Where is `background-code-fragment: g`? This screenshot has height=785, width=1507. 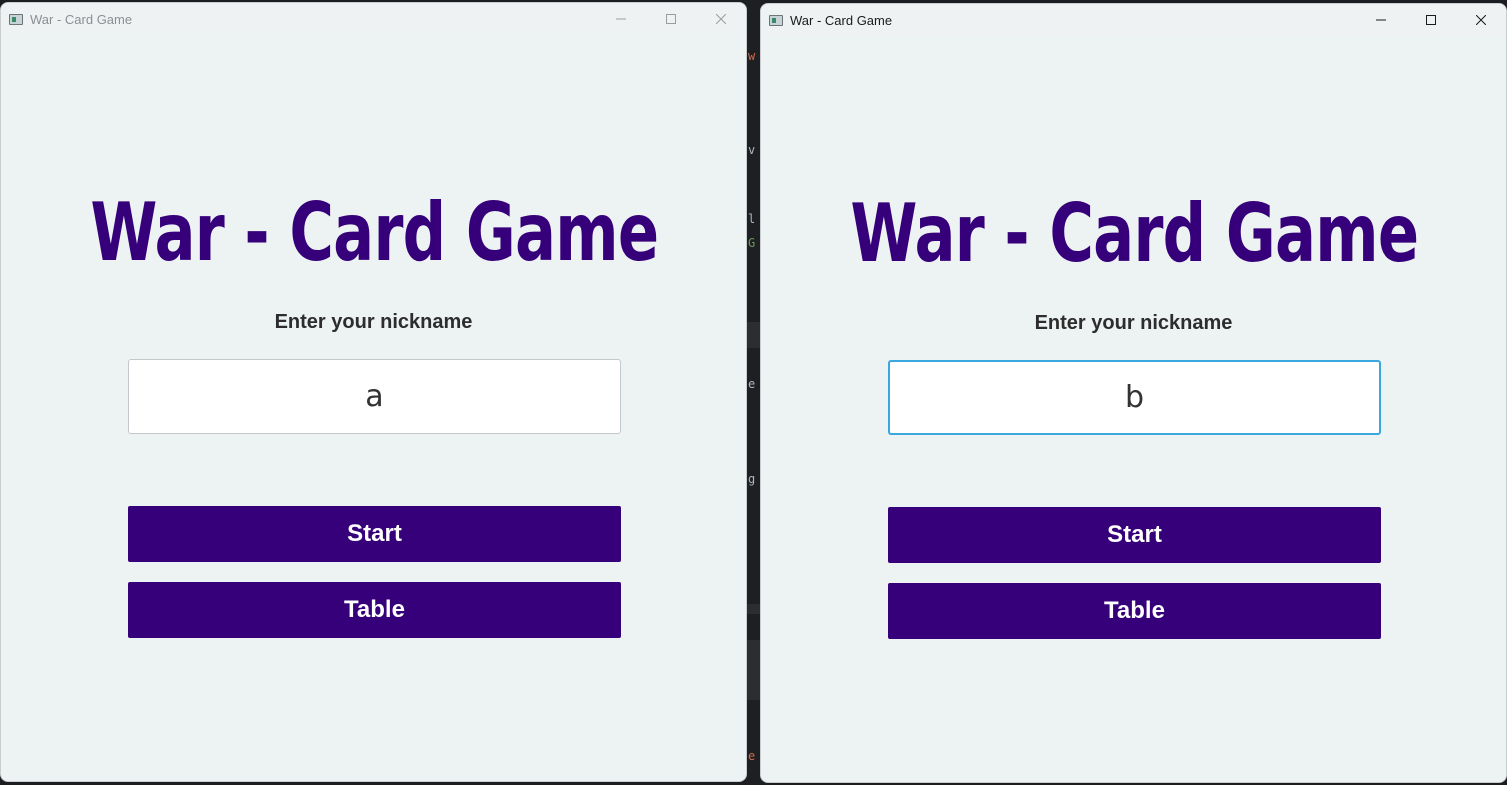 background-code-fragment: g is located at coordinates (752, 479).